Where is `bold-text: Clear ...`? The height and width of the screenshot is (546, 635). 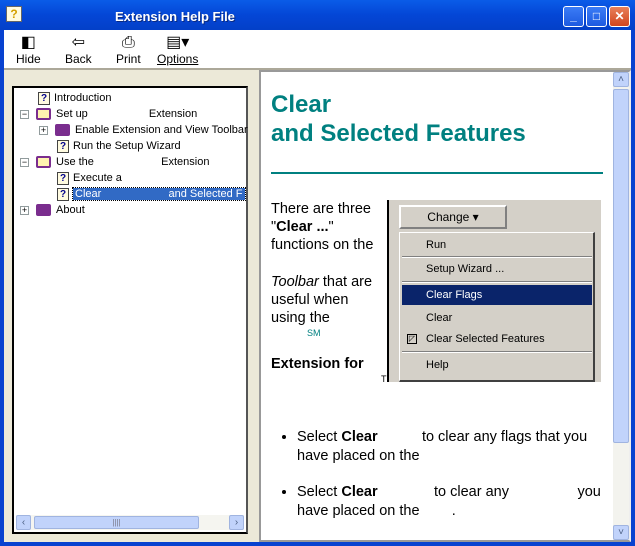 bold-text: Clear ... is located at coordinates (302, 227).